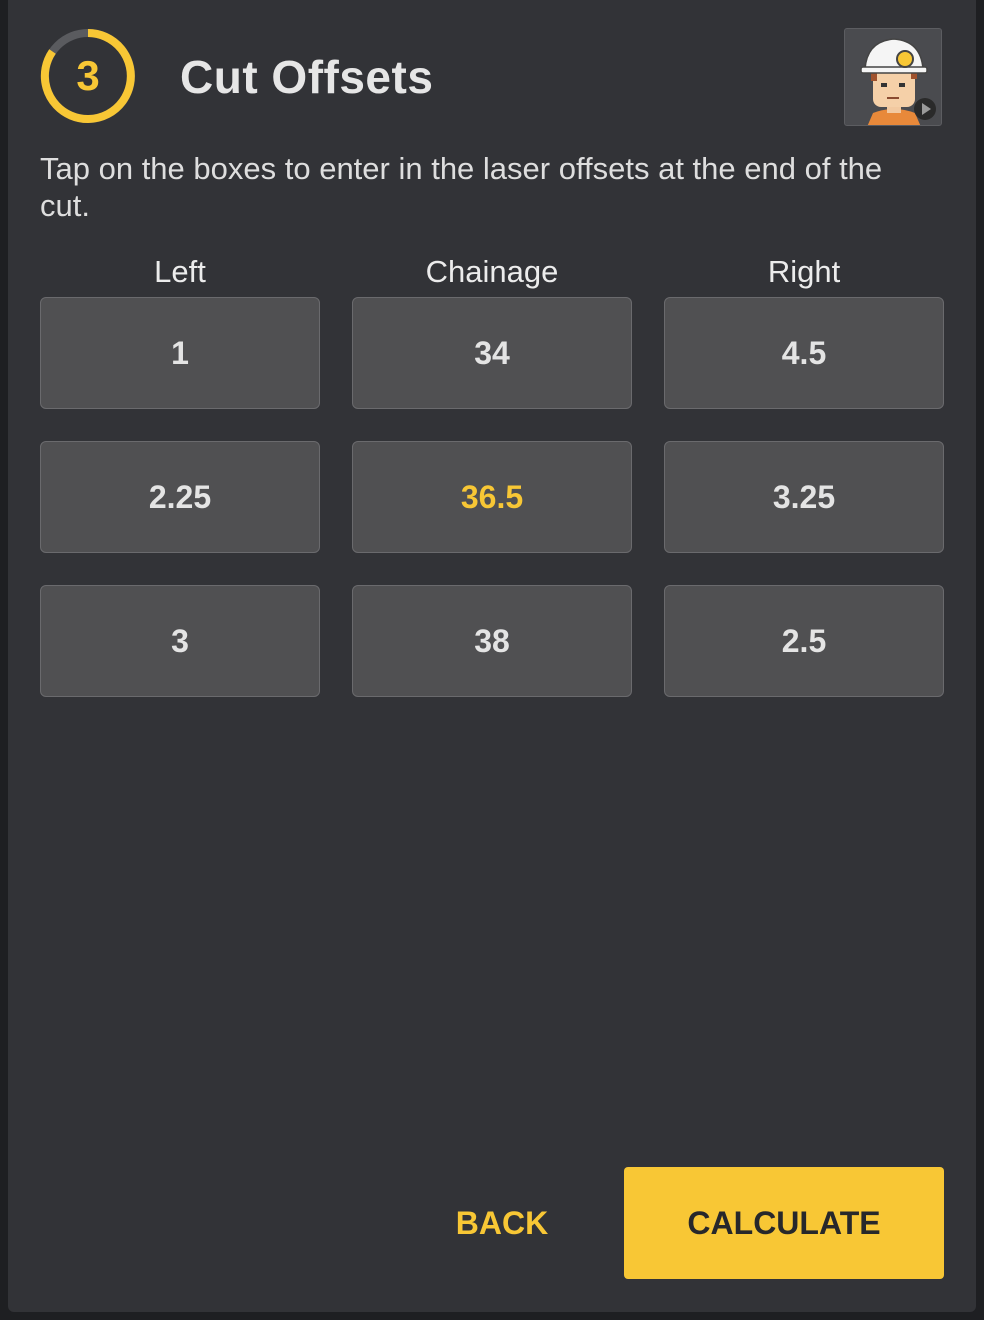 The height and width of the screenshot is (1320, 984). What do you see at coordinates (492, 353) in the screenshot?
I see `chainage-cell: 34` at bounding box center [492, 353].